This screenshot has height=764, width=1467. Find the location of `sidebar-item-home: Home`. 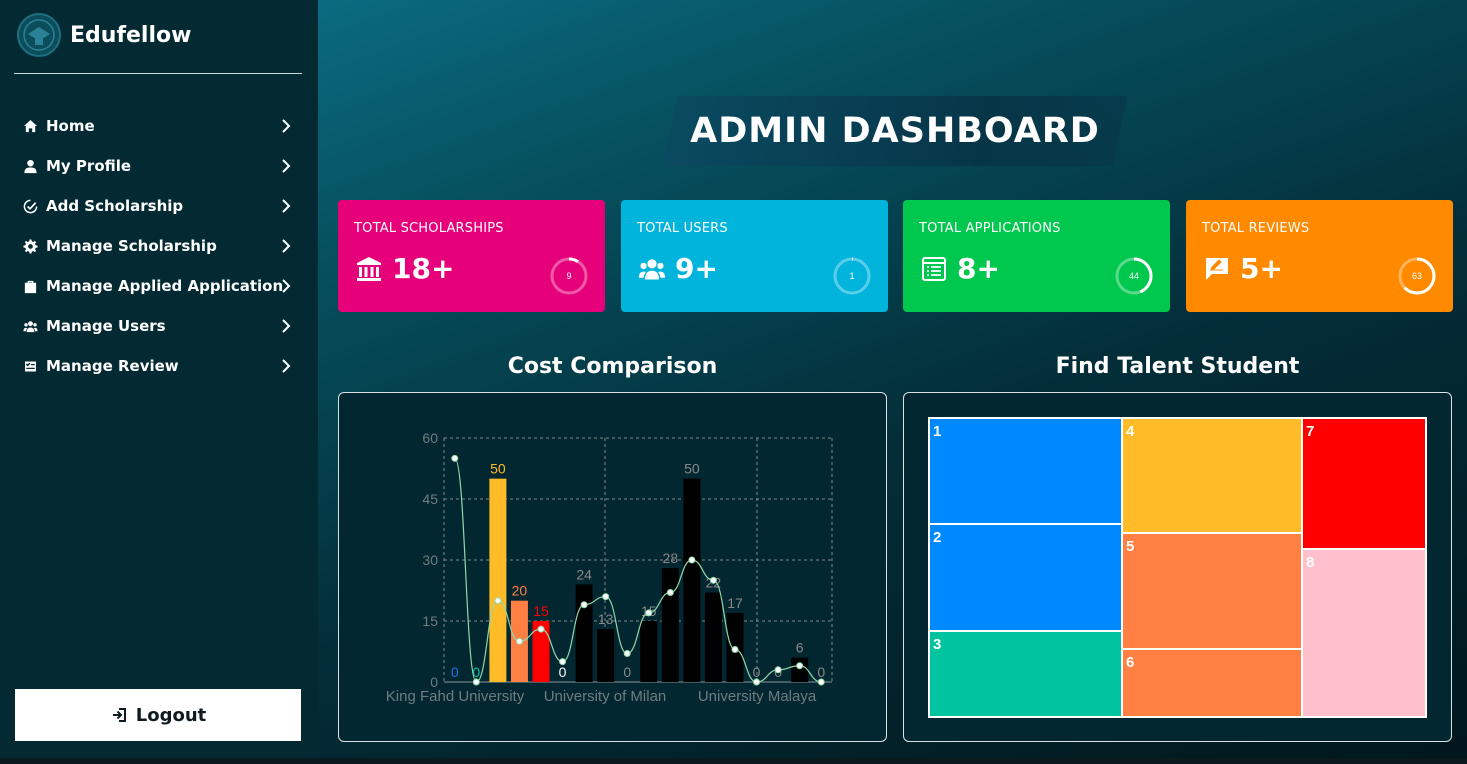

sidebar-item-home: Home is located at coordinates (159, 126).